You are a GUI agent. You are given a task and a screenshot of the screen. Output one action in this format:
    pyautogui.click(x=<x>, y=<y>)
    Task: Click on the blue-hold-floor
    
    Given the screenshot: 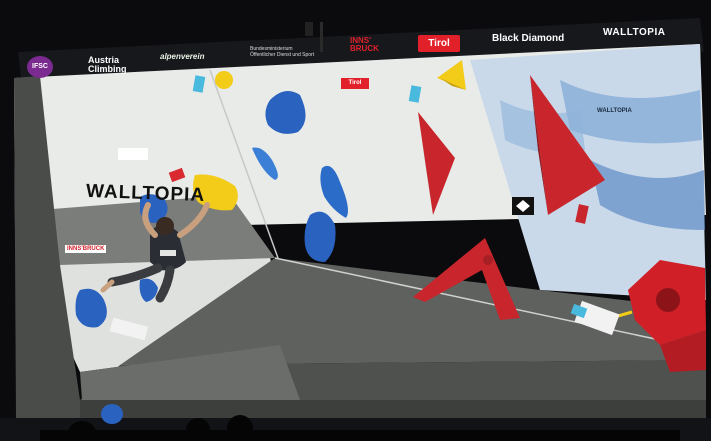 What is the action you would take?
    pyautogui.click(x=112, y=414)
    